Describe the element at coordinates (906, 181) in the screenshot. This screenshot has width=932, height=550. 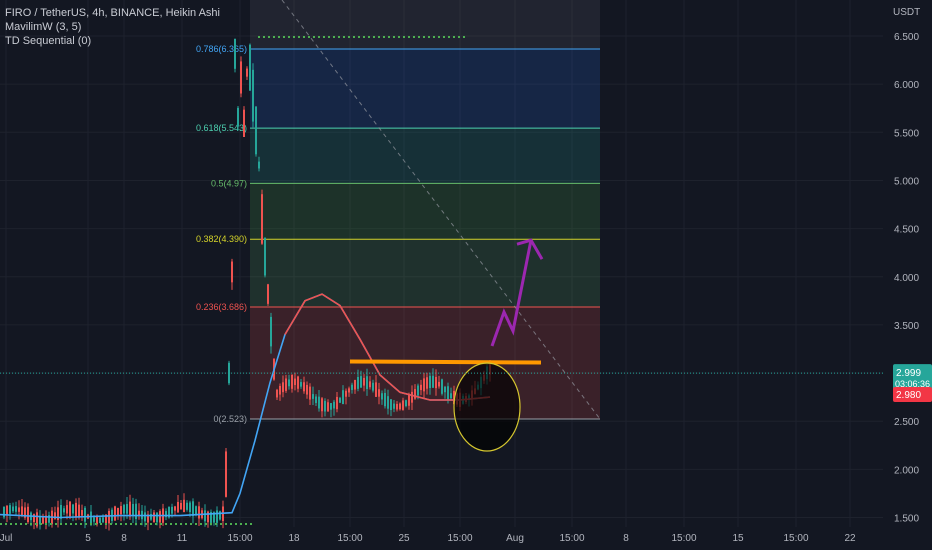
I see `price-tick-label: 5.000` at that location.